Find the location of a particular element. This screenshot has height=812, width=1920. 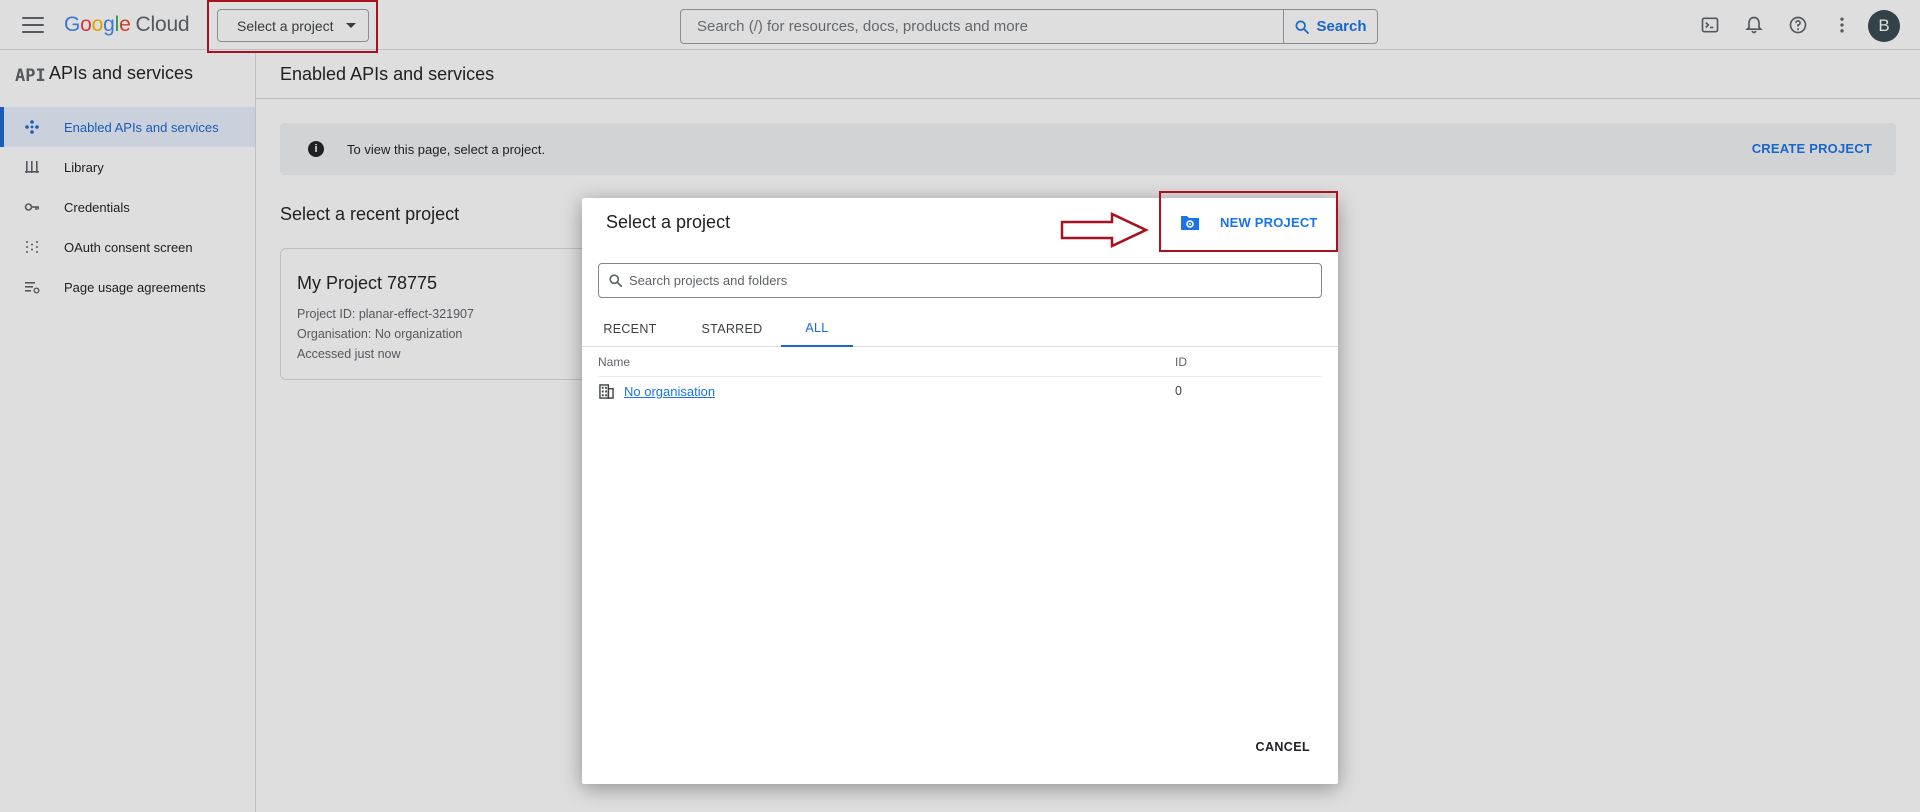

folder-settings-icon is located at coordinates (1190, 223).